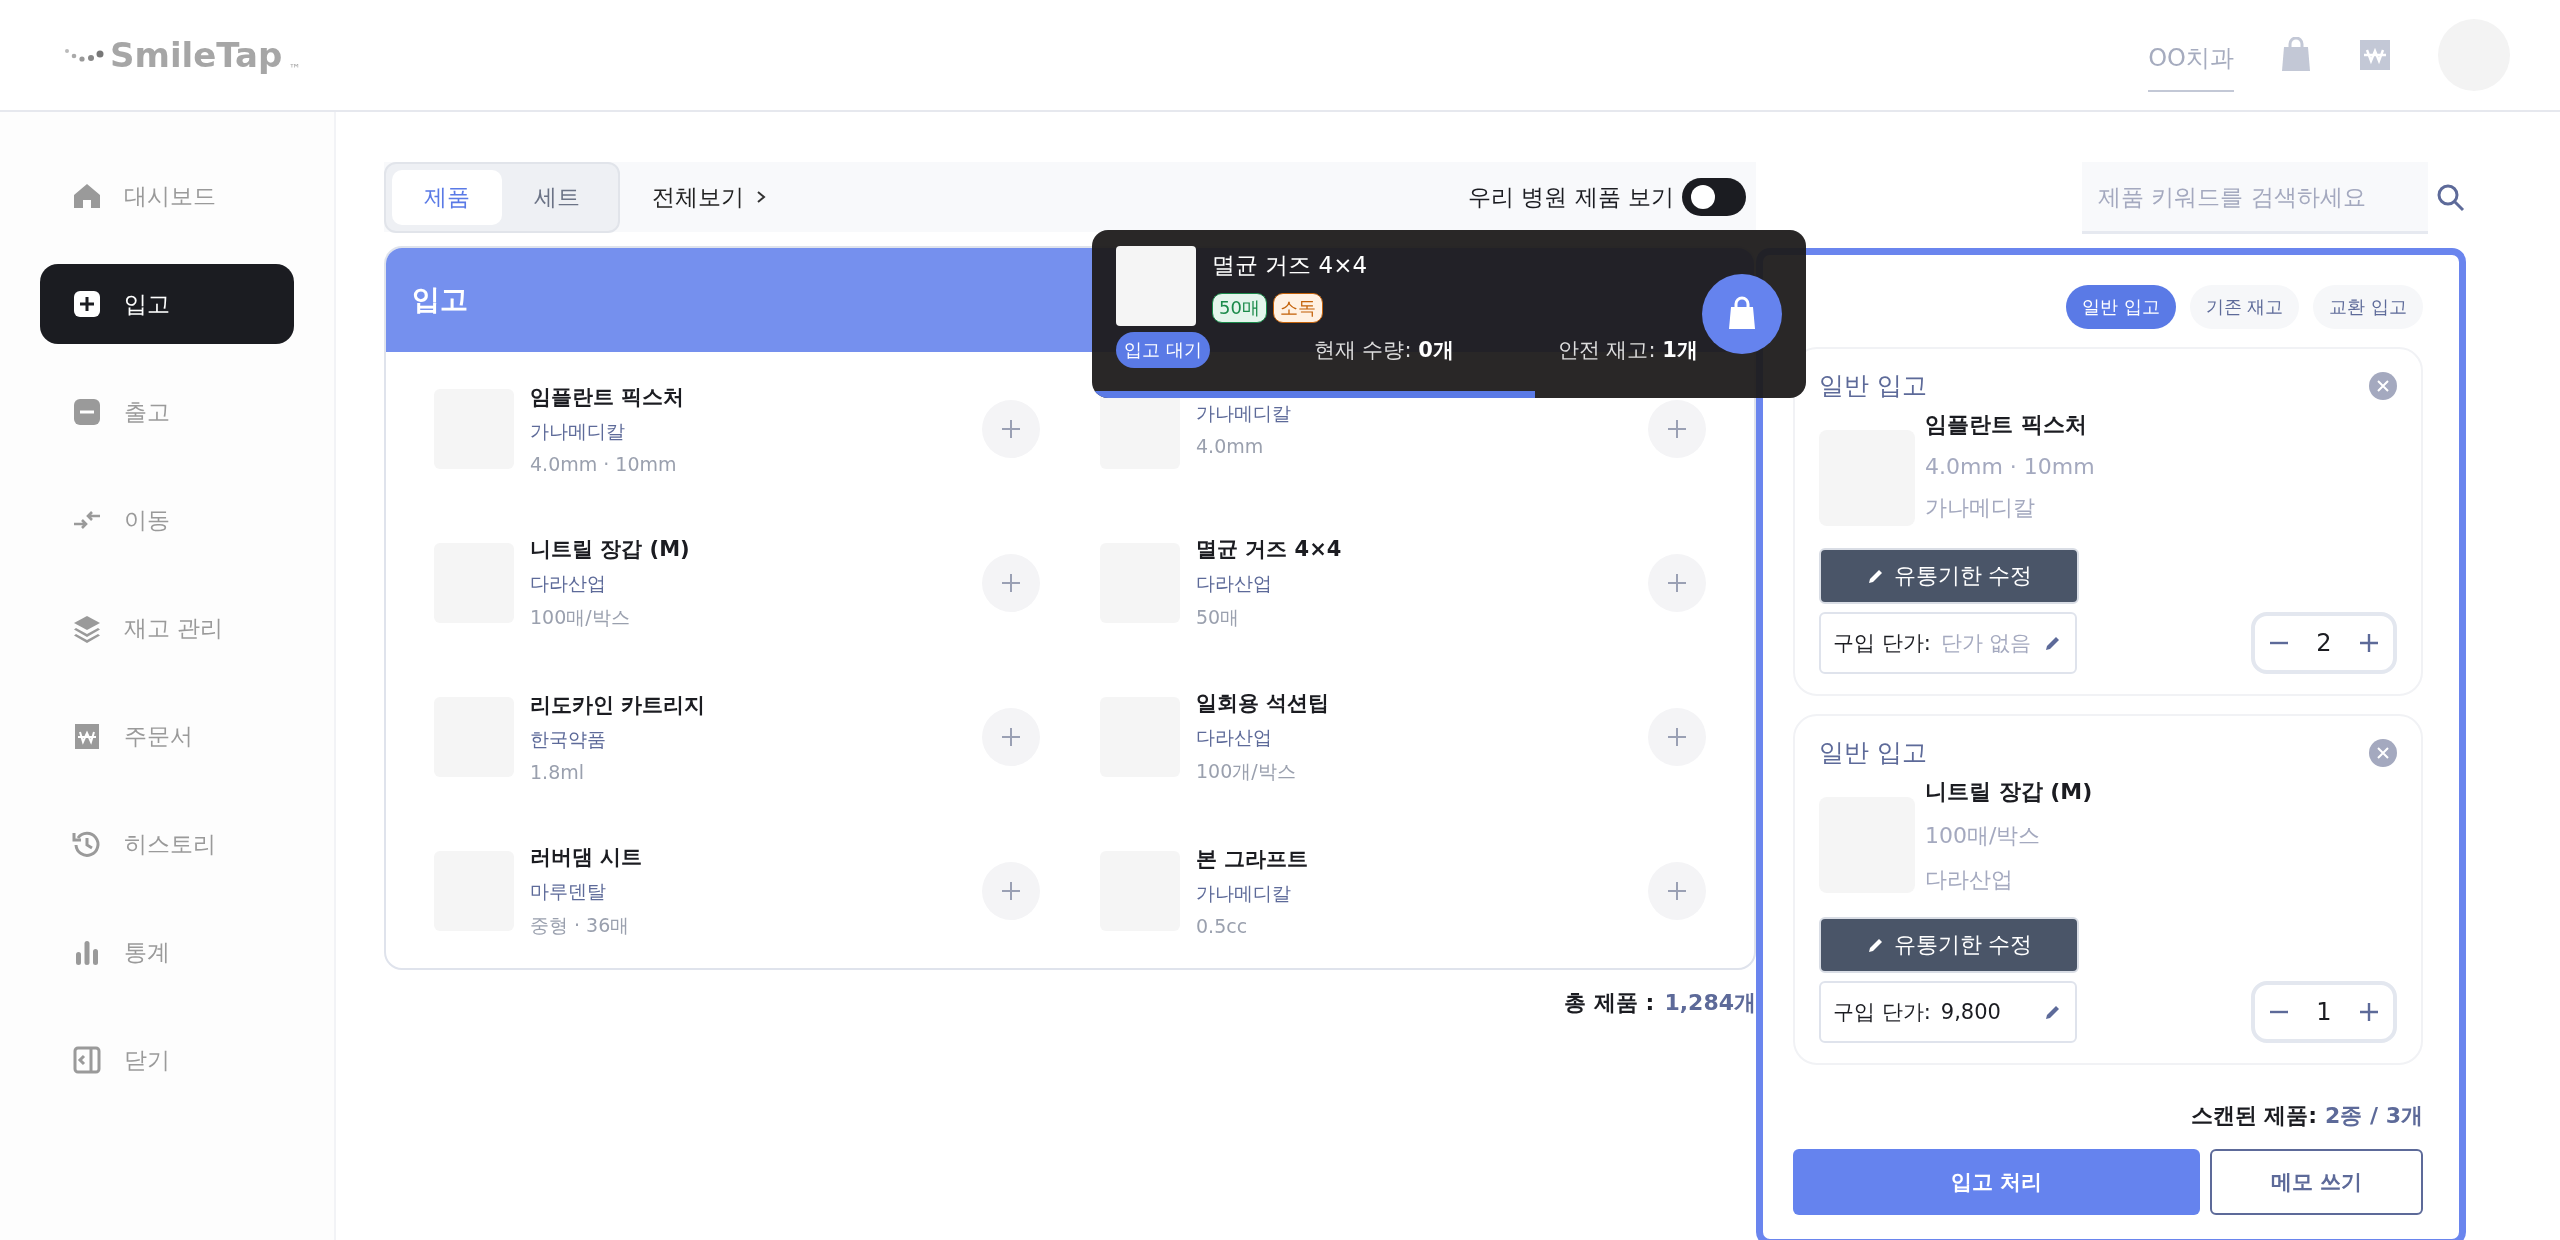  What do you see at coordinates (87, 628) in the screenshot?
I see `layers-icon` at bounding box center [87, 628].